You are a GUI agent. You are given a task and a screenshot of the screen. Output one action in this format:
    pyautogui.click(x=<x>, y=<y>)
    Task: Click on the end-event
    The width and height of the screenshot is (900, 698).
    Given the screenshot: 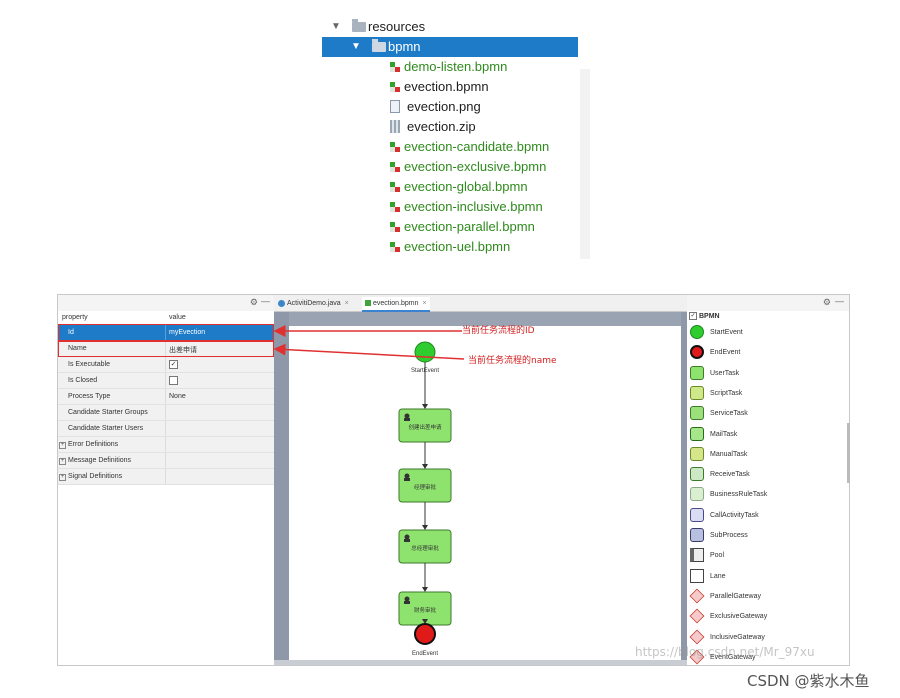 What is the action you would take?
    pyautogui.click(x=425, y=634)
    